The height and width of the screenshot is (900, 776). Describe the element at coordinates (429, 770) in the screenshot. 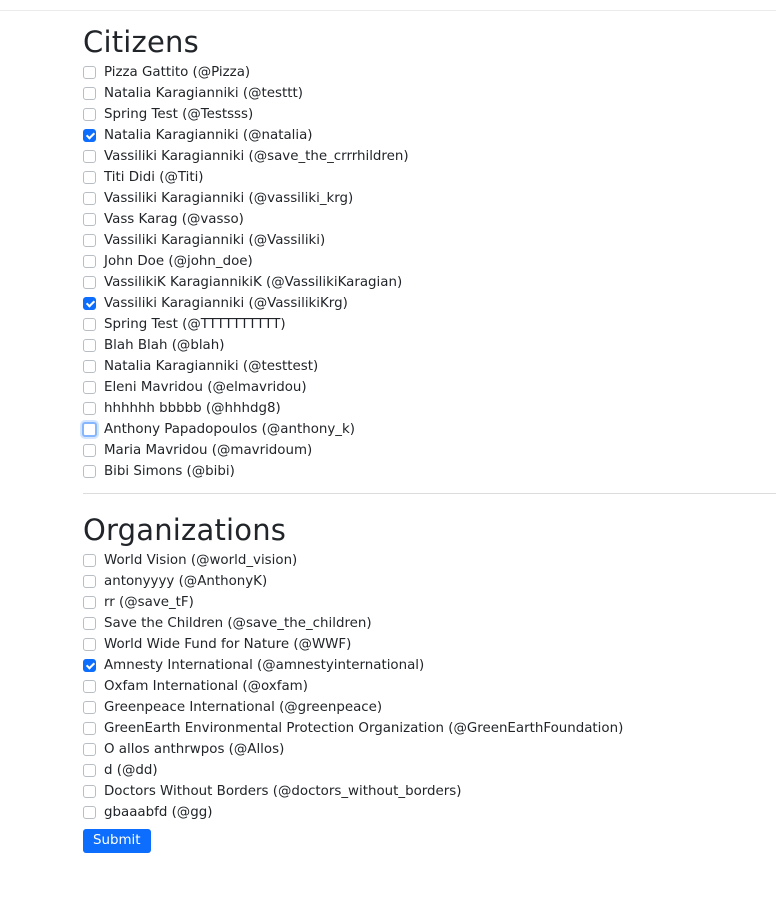

I see `organization-option: d (@dd)` at that location.